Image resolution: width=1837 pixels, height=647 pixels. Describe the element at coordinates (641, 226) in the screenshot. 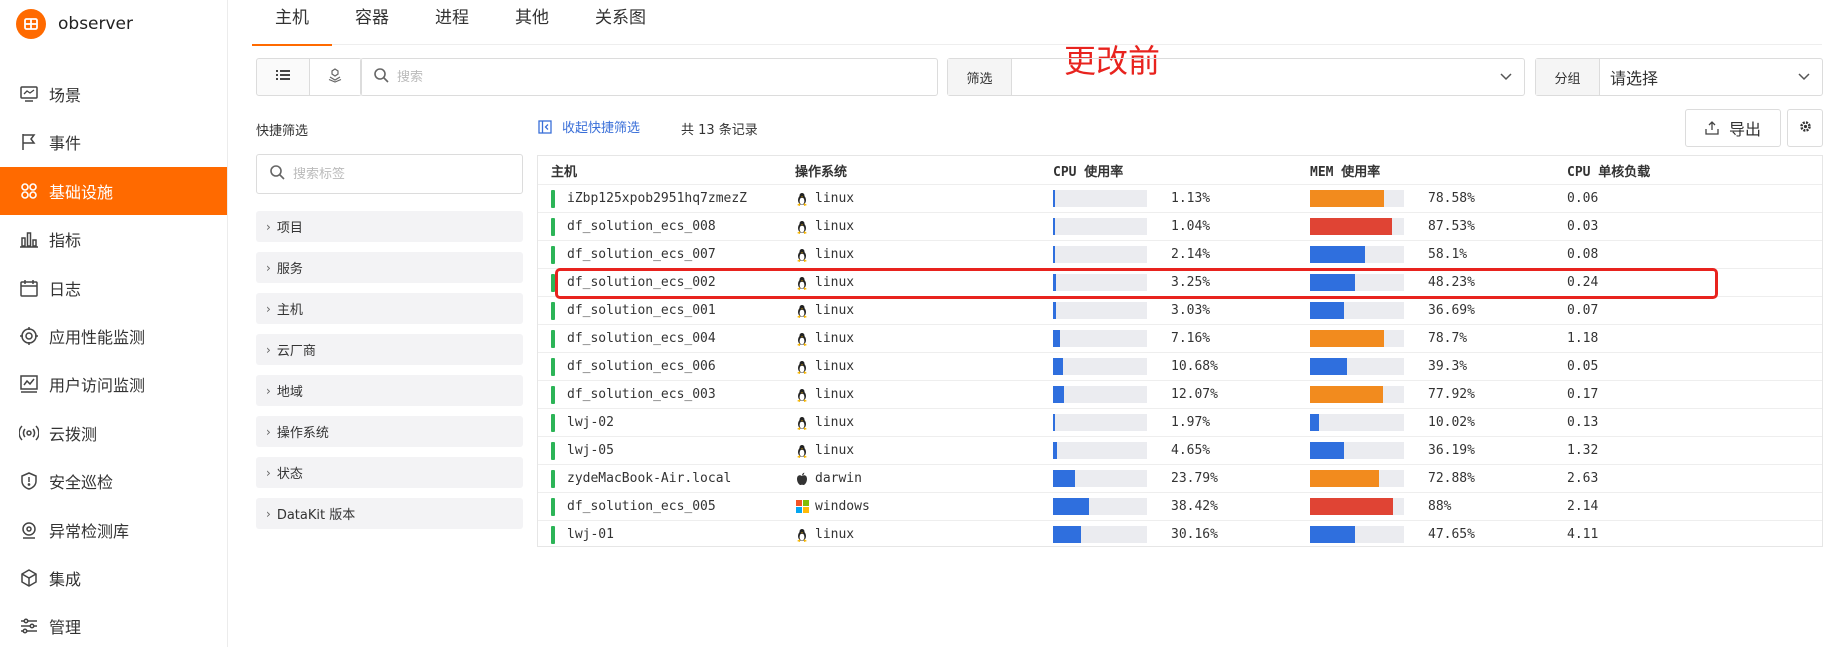

I see `host-name: df_solution_ecs_008` at that location.